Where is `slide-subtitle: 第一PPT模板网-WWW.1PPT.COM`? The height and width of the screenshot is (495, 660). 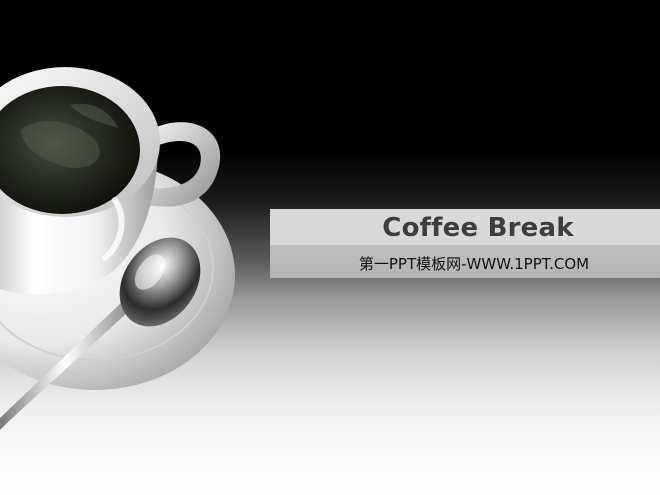 slide-subtitle: 第一PPT模板网-WWW.1PPT.COM is located at coordinates (474, 264).